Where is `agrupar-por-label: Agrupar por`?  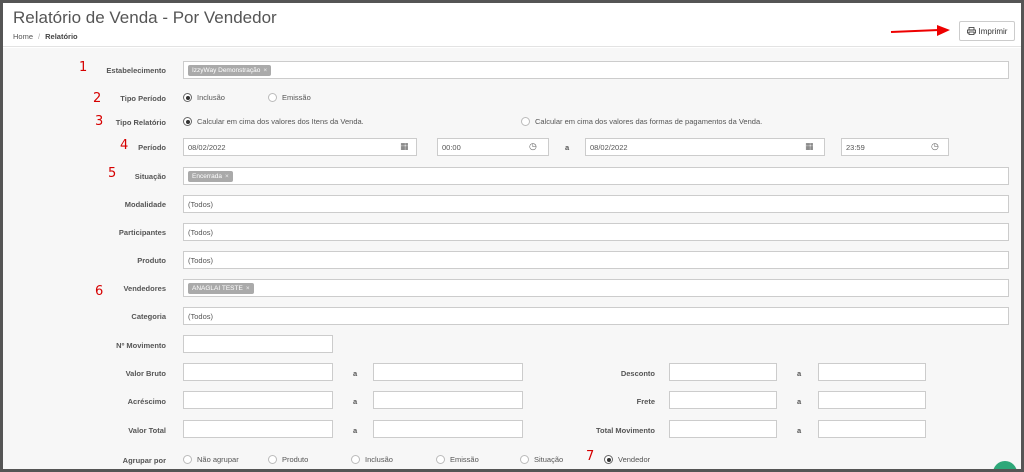 agrupar-por-label: Agrupar por is located at coordinates (144, 460).